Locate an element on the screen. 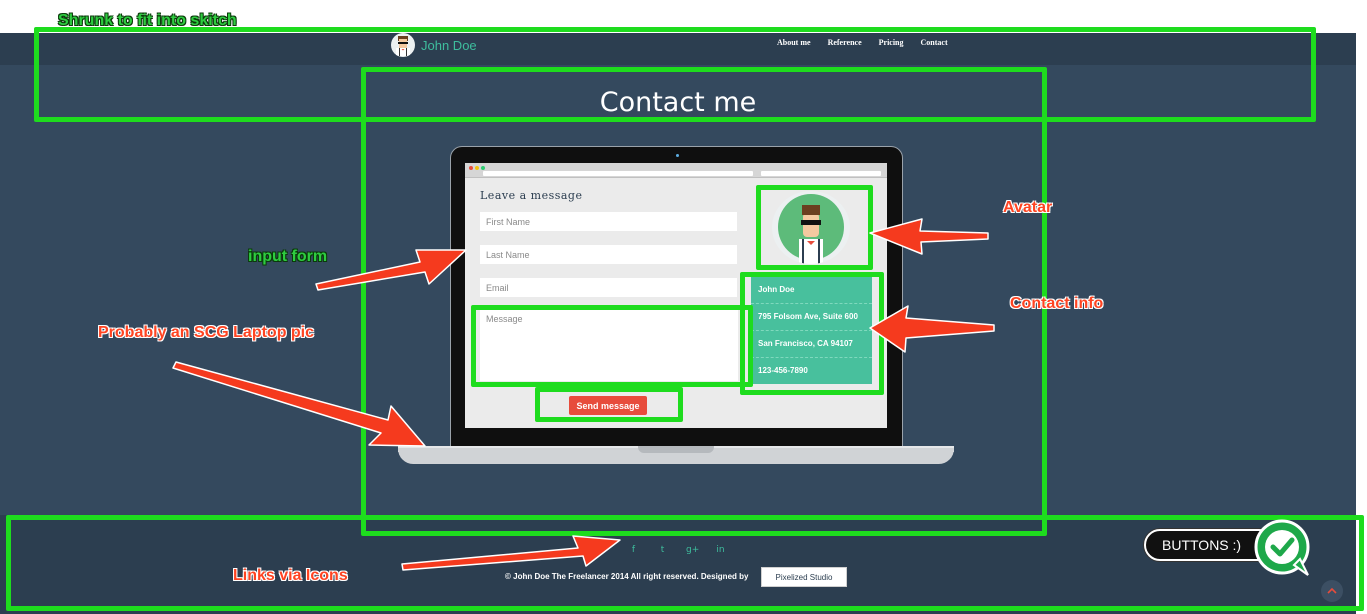  contact-city: San Francisco, CA 94107 is located at coordinates (811, 344).